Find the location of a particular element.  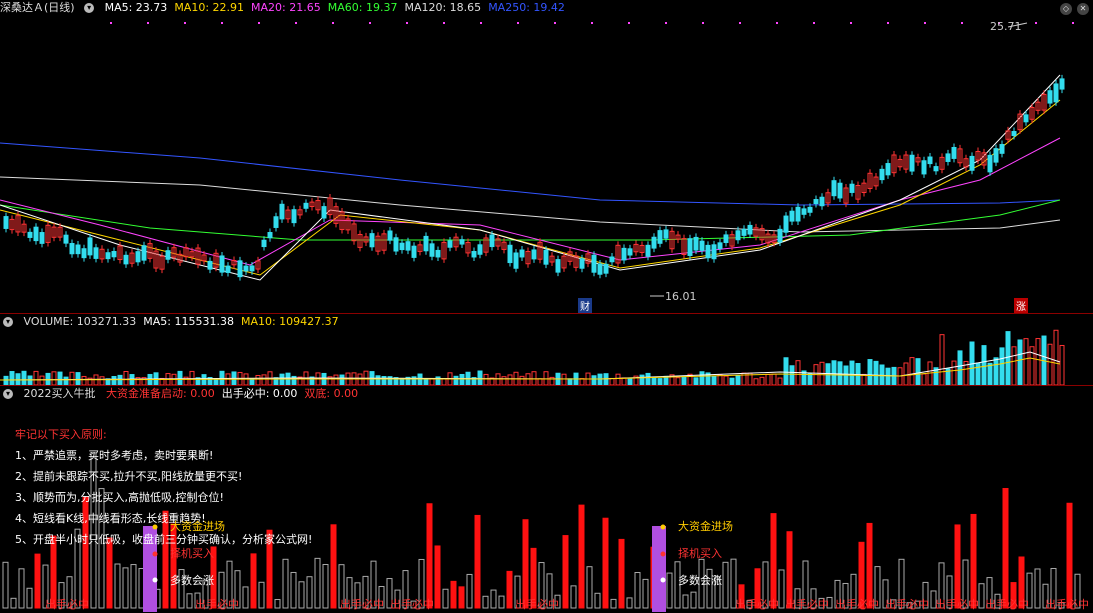

finance-tag: 财 is located at coordinates (585, 305).